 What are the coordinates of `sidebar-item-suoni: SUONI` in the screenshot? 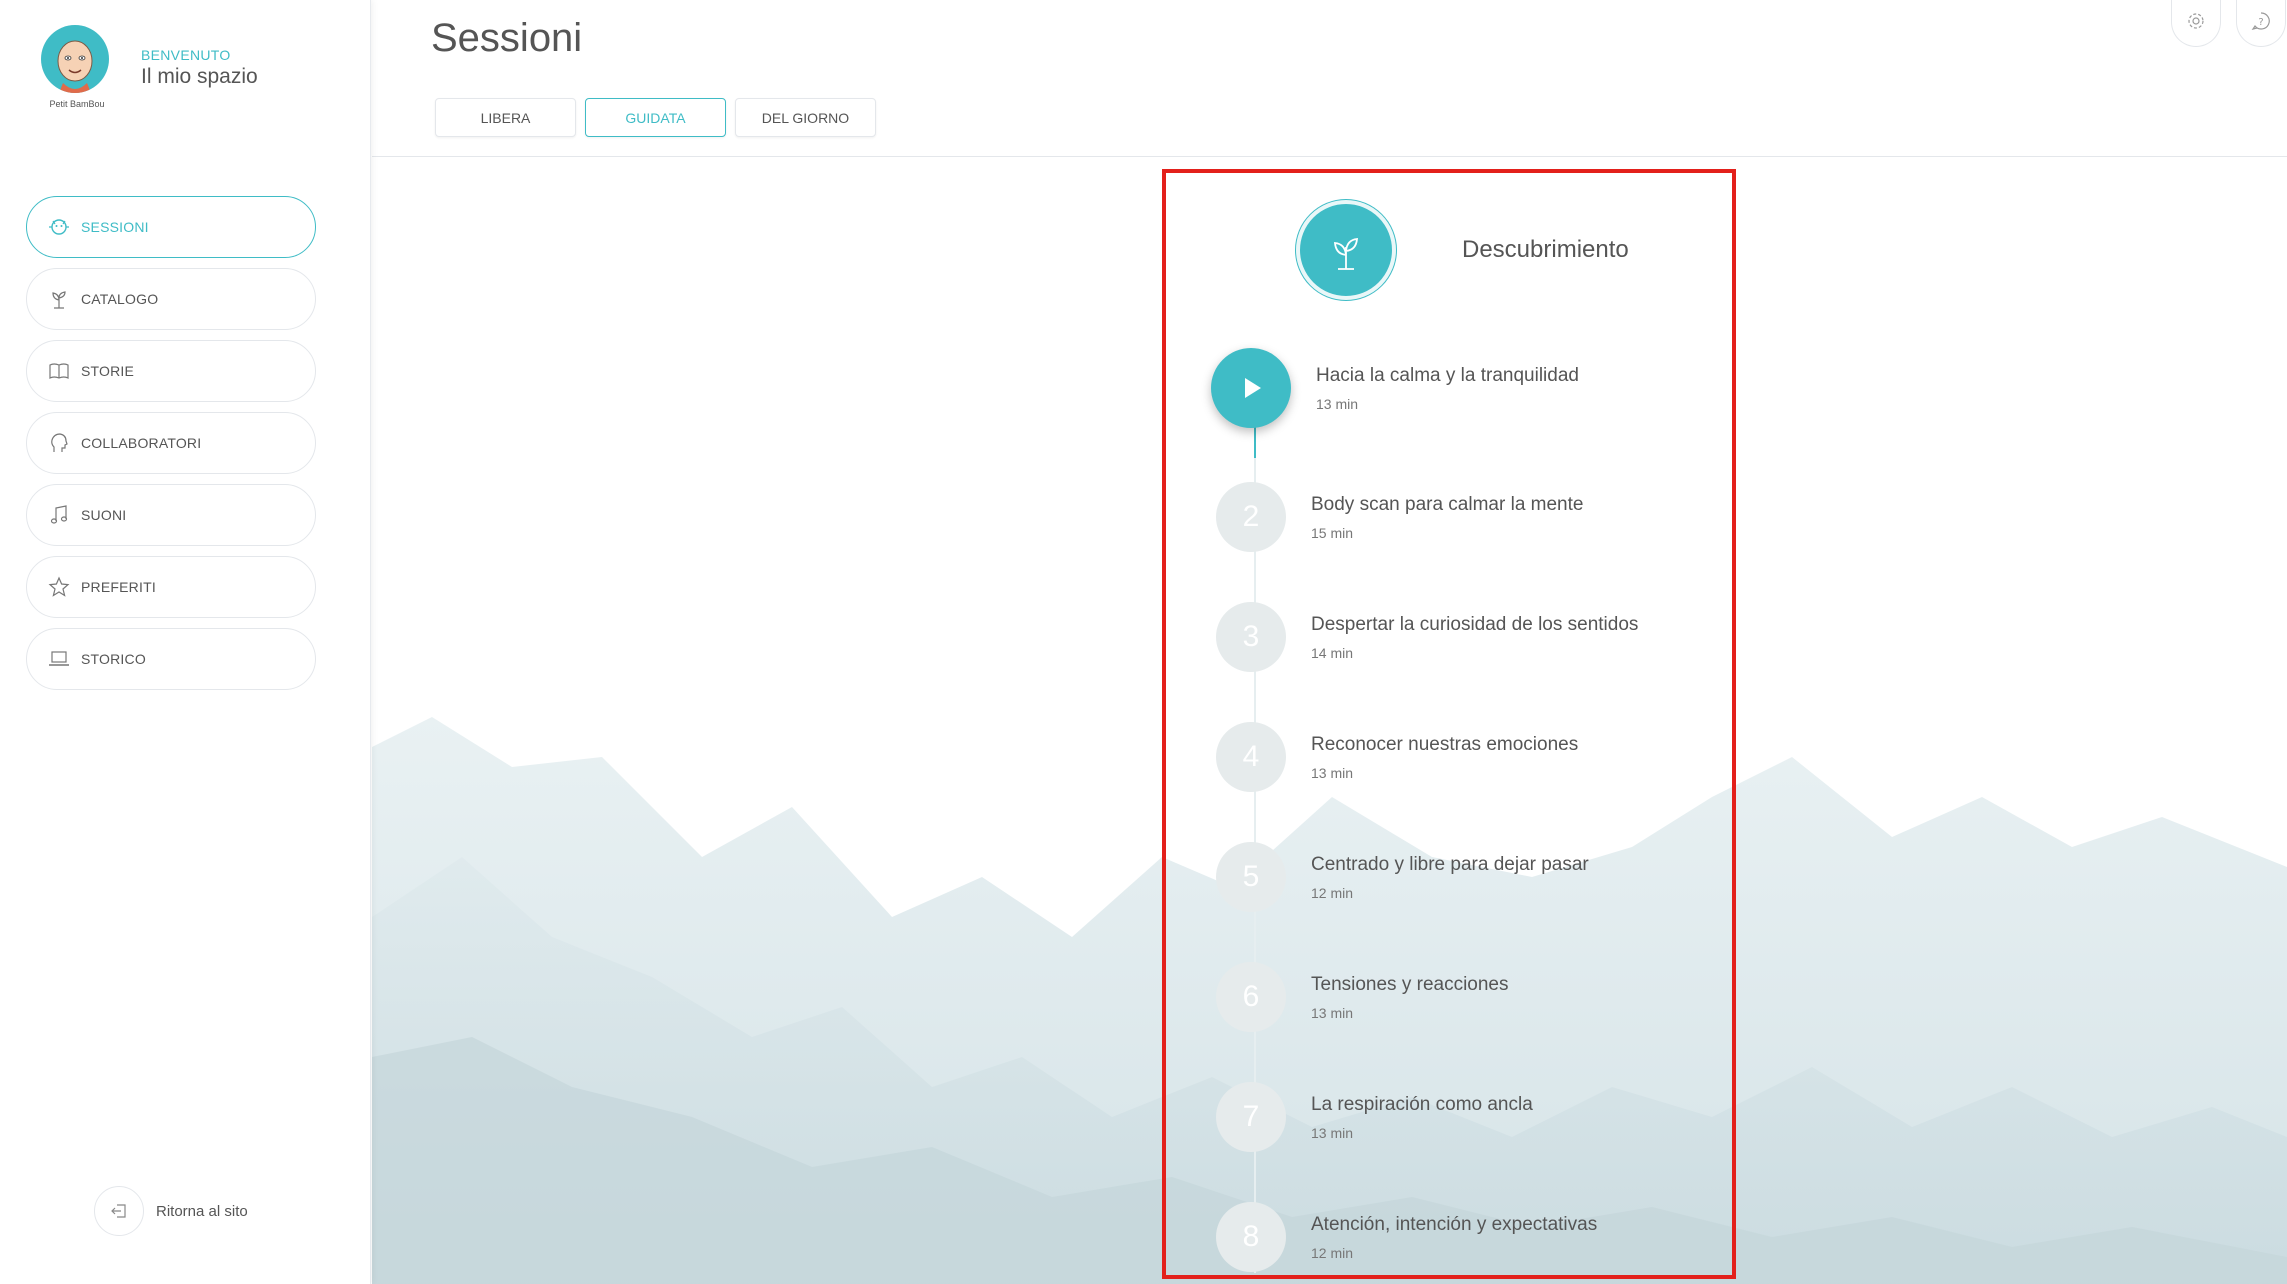 It's located at (171, 515).